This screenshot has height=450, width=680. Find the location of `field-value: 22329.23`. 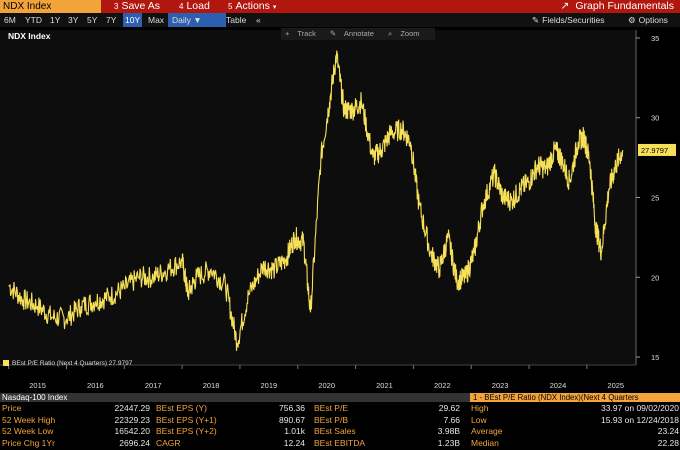

field-value: 22329.23 is located at coordinates (132, 419).